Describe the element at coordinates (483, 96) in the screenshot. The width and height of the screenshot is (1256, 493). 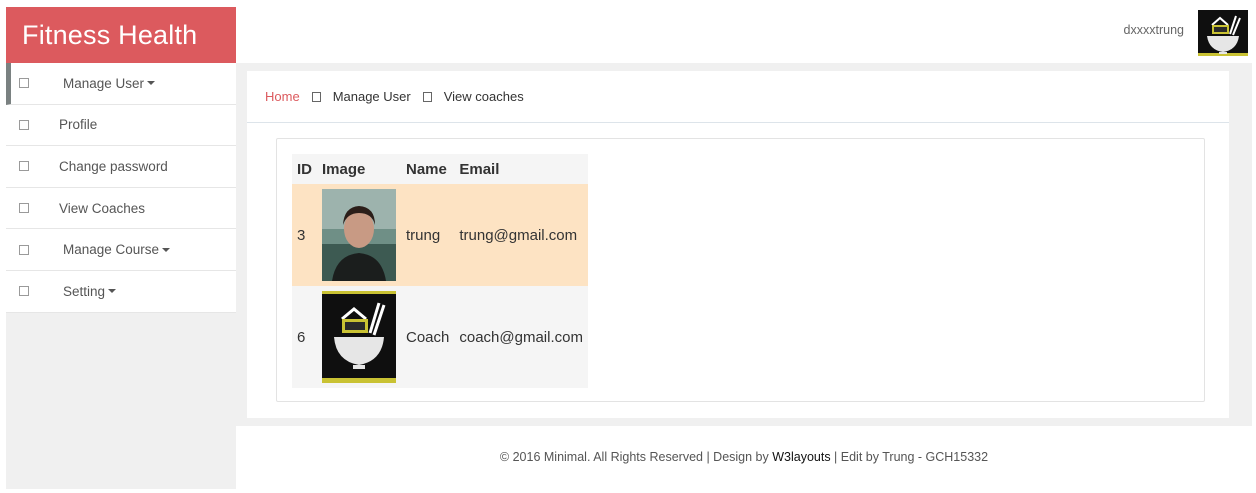
I see `breadcrumb-view-coaches: View coaches` at that location.